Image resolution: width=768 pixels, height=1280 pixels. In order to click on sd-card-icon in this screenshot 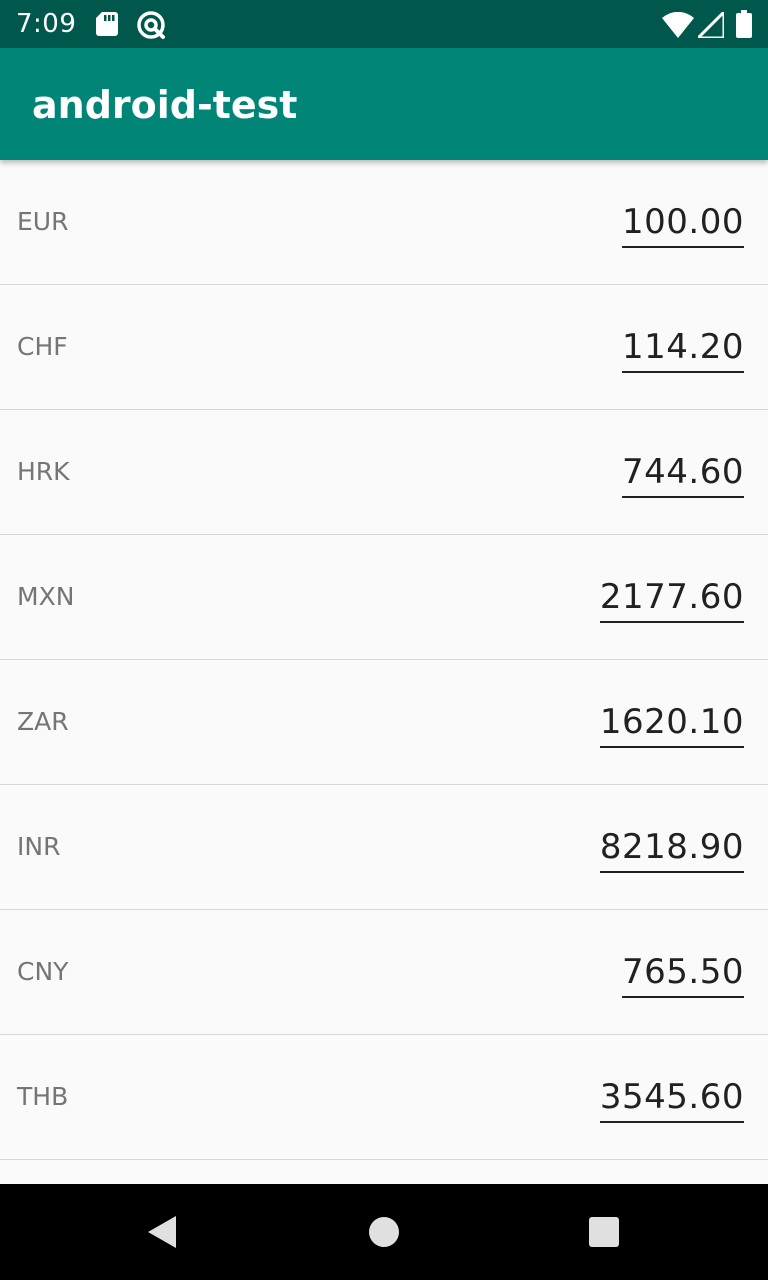, I will do `click(107, 24)`.